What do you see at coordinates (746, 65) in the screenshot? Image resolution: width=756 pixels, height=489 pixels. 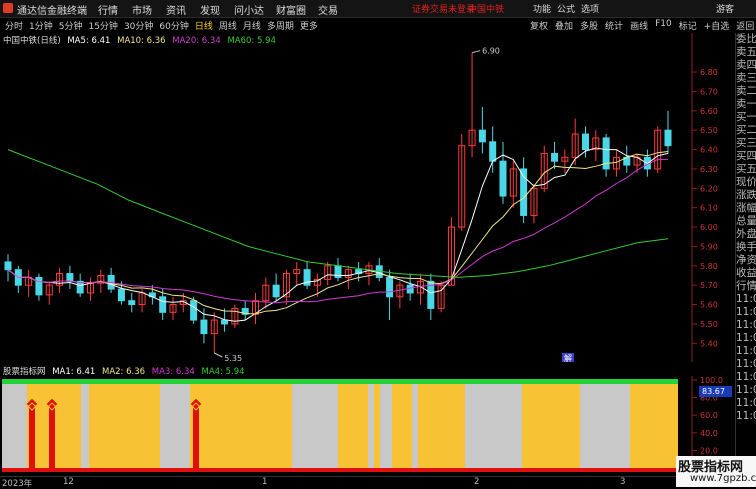 I see `quote-panel-label: 卖四` at bounding box center [746, 65].